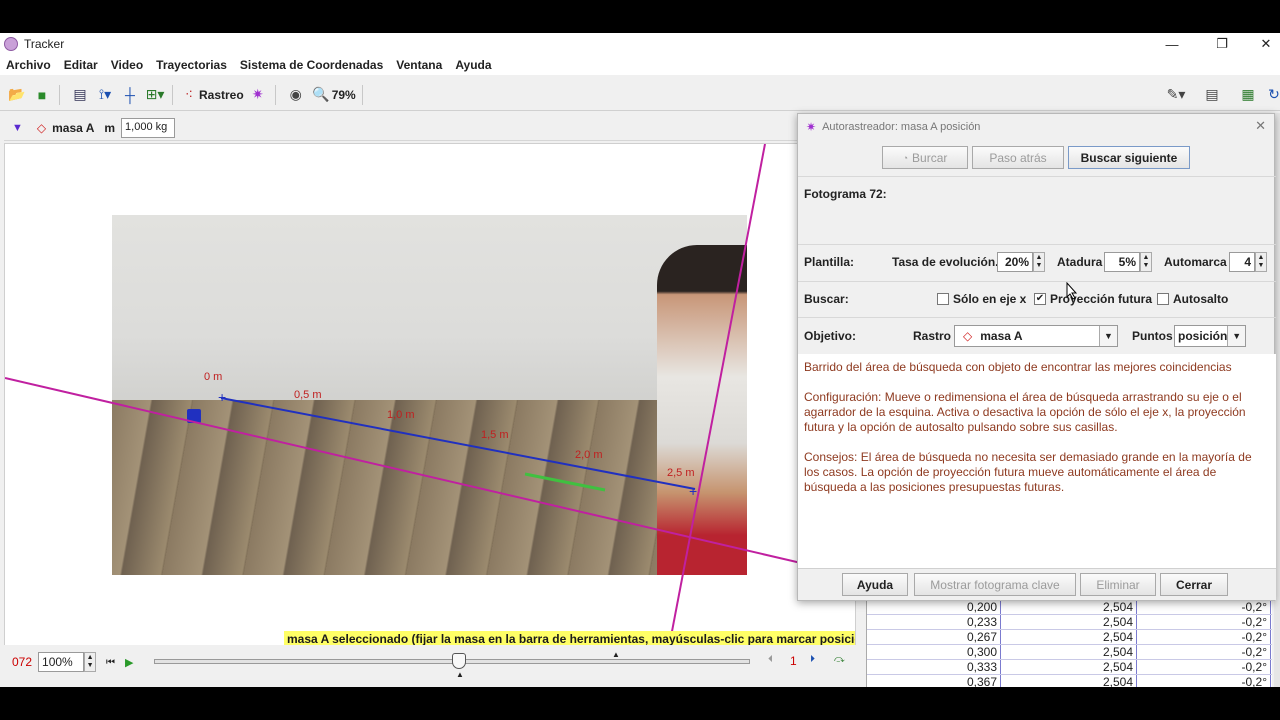 Image resolution: width=1280 pixels, height=720 pixels. What do you see at coordinates (1163, 298) in the screenshot?
I see `autoskip-checkbox` at bounding box center [1163, 298].